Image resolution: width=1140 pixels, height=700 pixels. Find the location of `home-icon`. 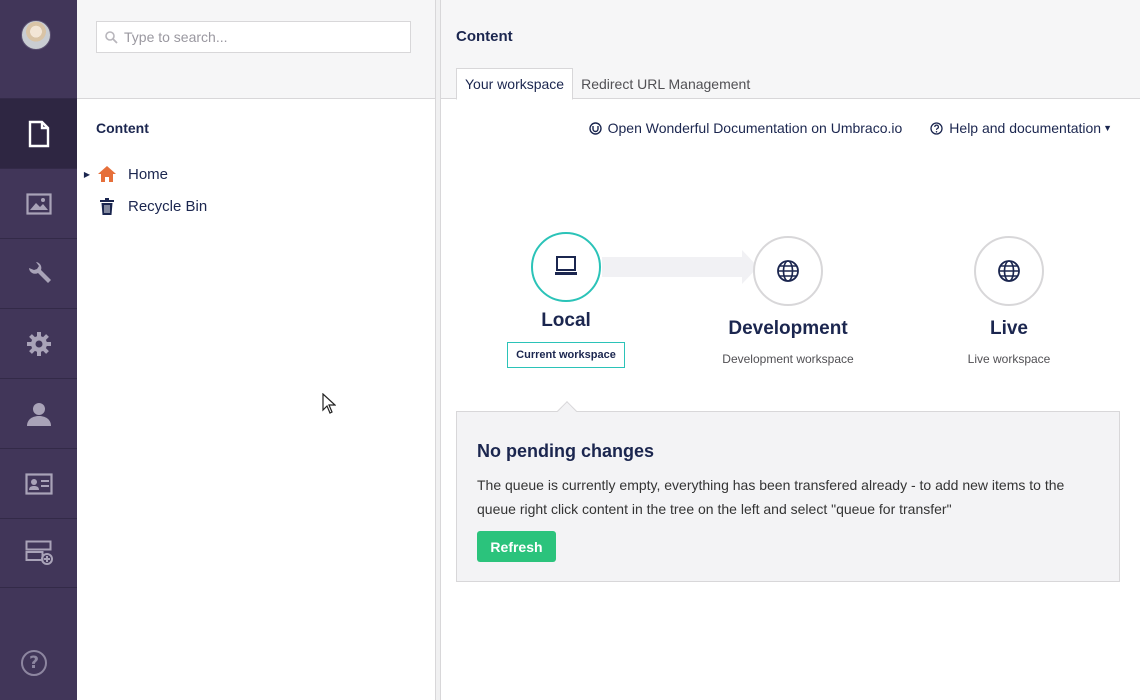

home-icon is located at coordinates (107, 174).